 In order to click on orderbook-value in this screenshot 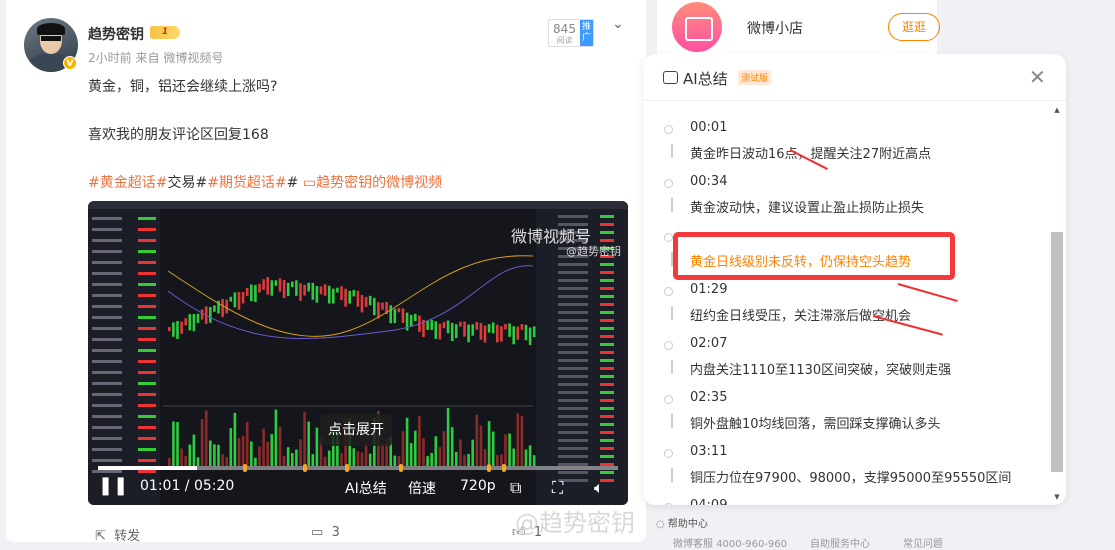, I will do `click(607, 456)`.